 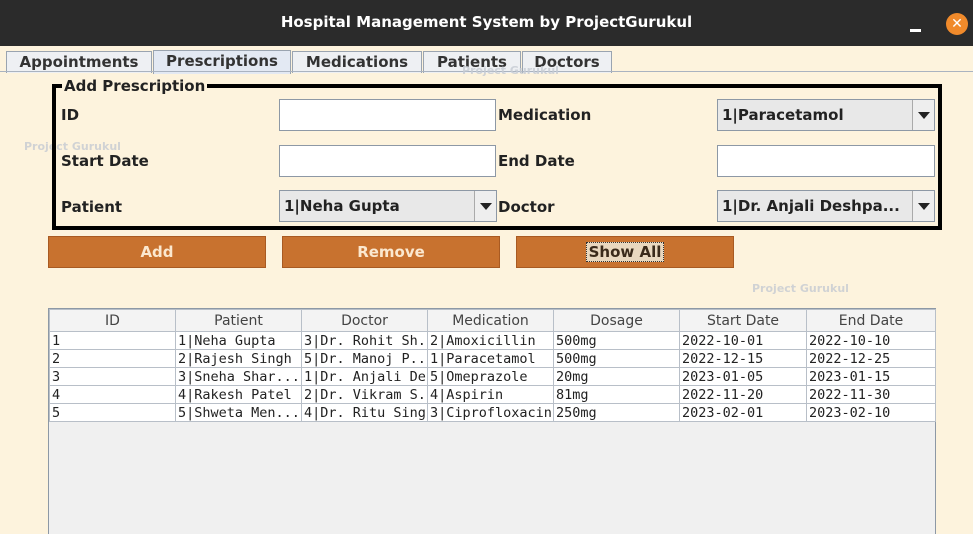 I want to click on medication-select: 1|Paracetamol, so click(x=826, y=115).